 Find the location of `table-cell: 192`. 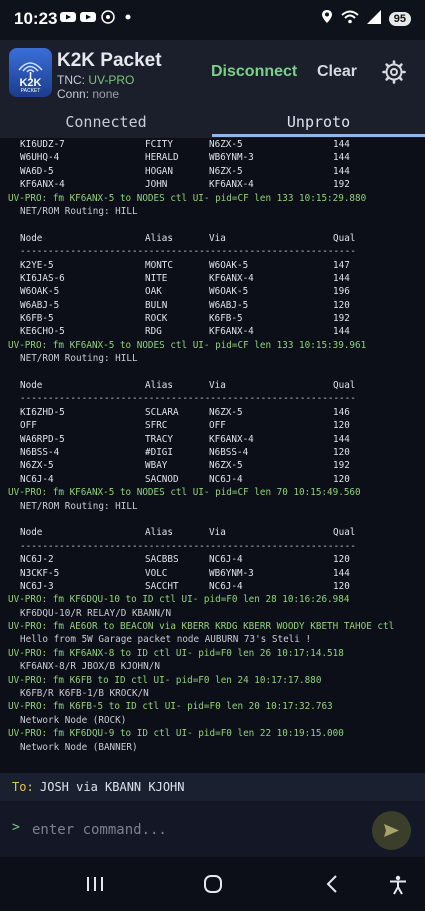

table-cell: 192 is located at coordinates (341, 319).